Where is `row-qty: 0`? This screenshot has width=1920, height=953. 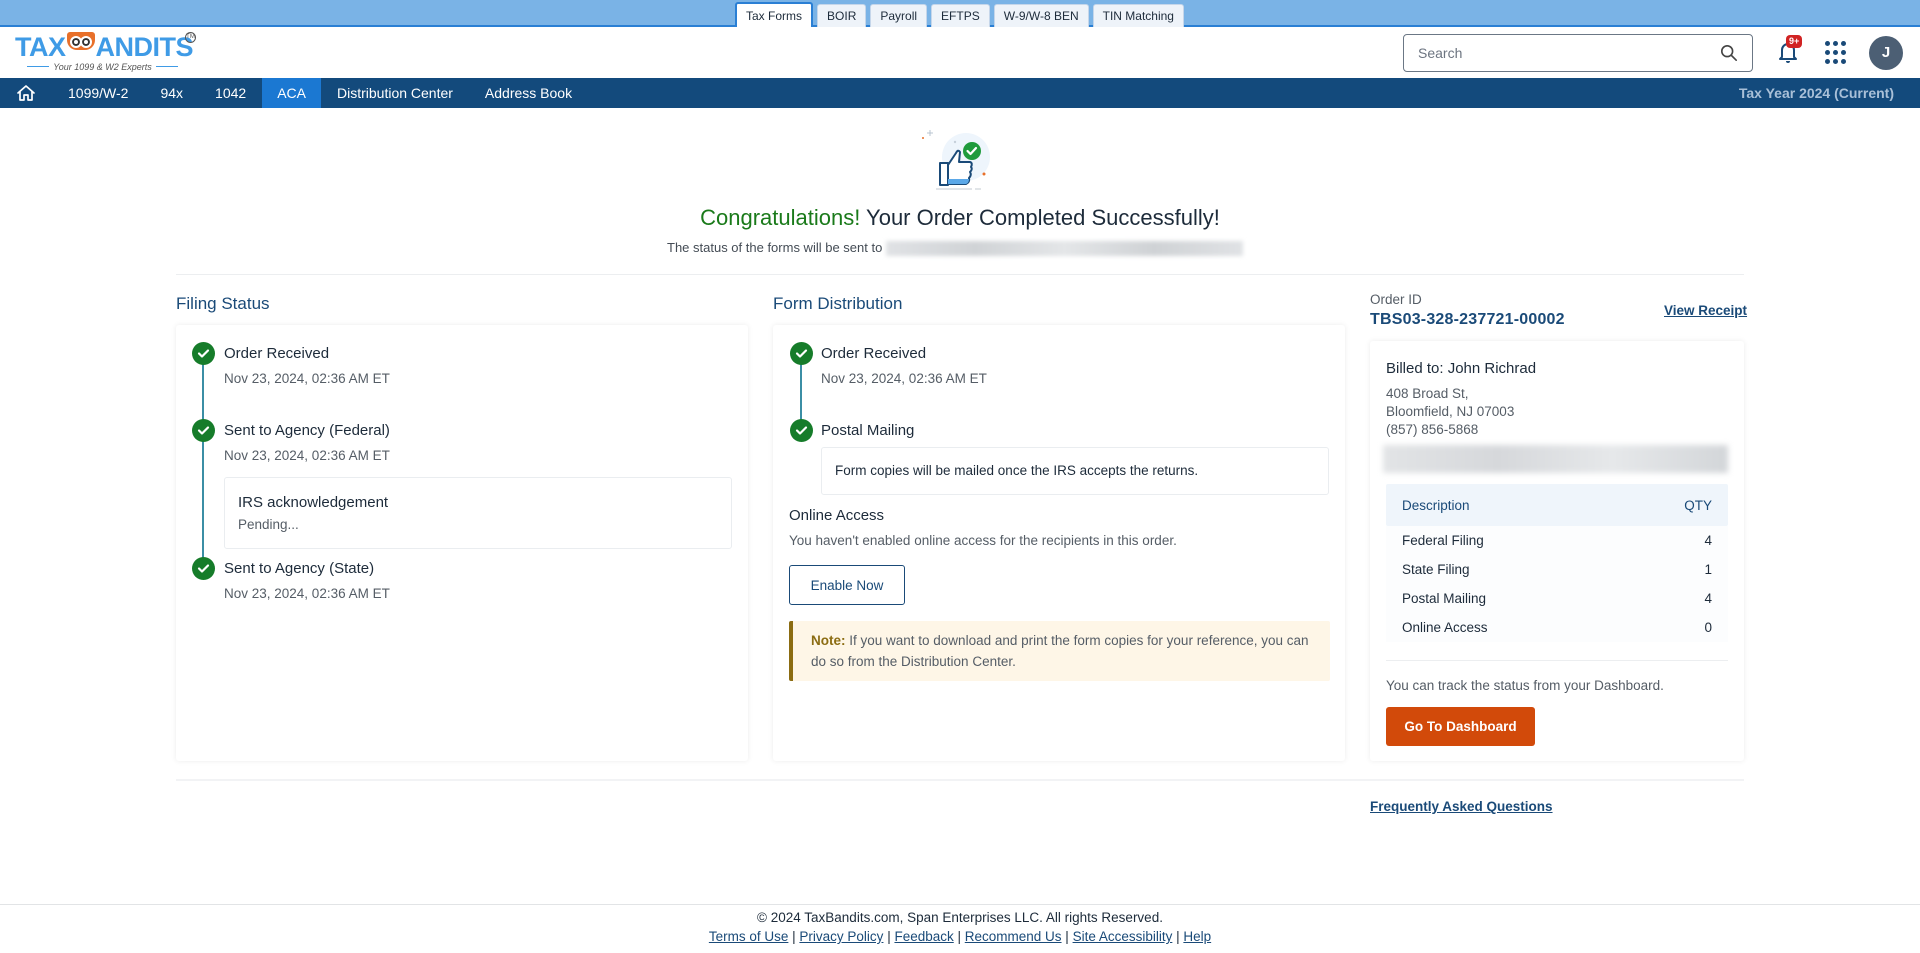 row-qty: 0 is located at coordinates (1708, 627).